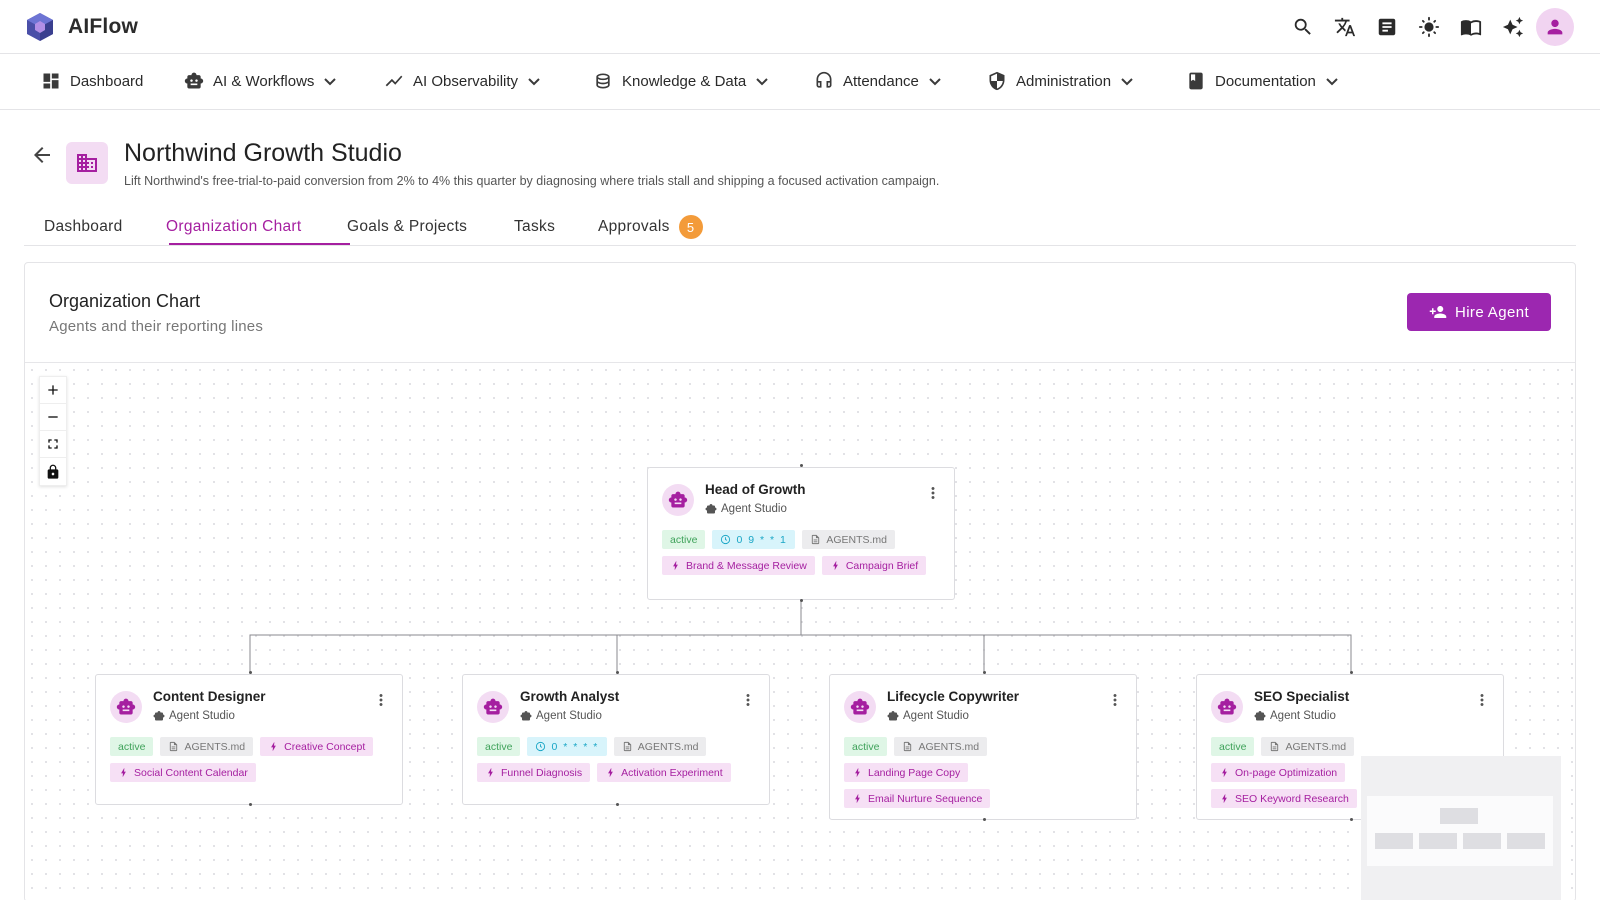 The width and height of the screenshot is (1600, 900). I want to click on skill-name: SEO Keyword Research, so click(1292, 798).